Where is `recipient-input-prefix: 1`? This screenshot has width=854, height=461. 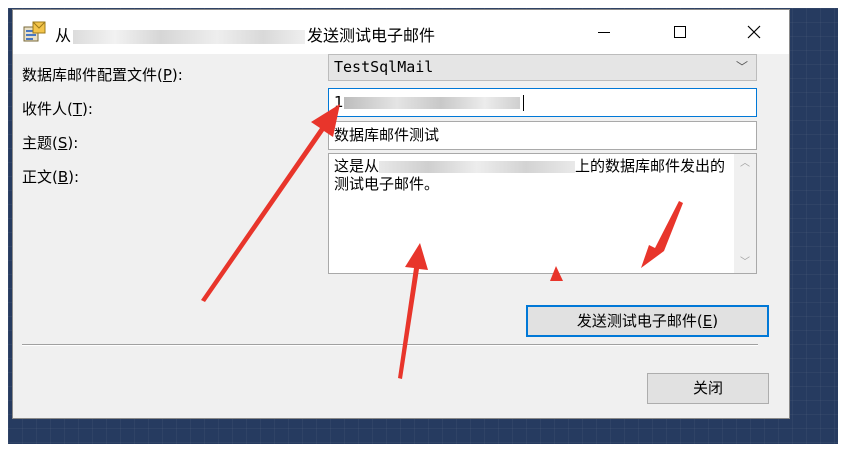
recipient-input-prefix: 1 is located at coordinates (339, 102).